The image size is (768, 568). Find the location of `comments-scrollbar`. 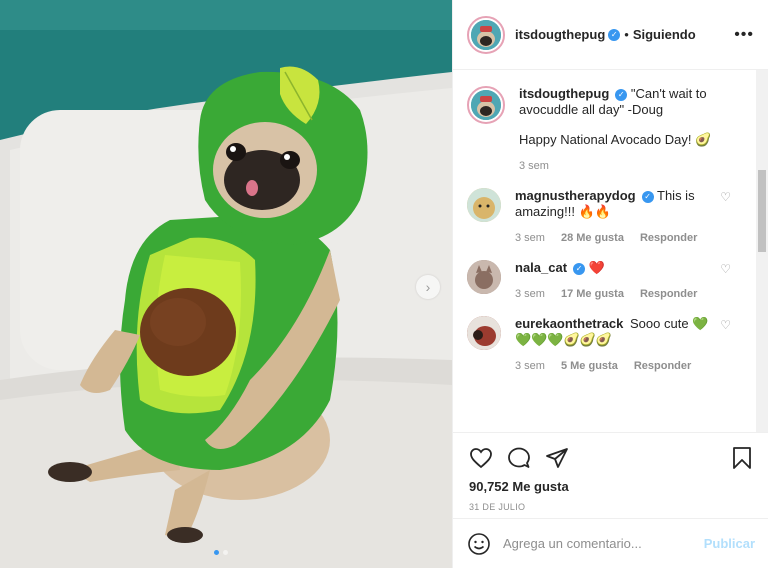

comments-scrollbar is located at coordinates (762, 251).